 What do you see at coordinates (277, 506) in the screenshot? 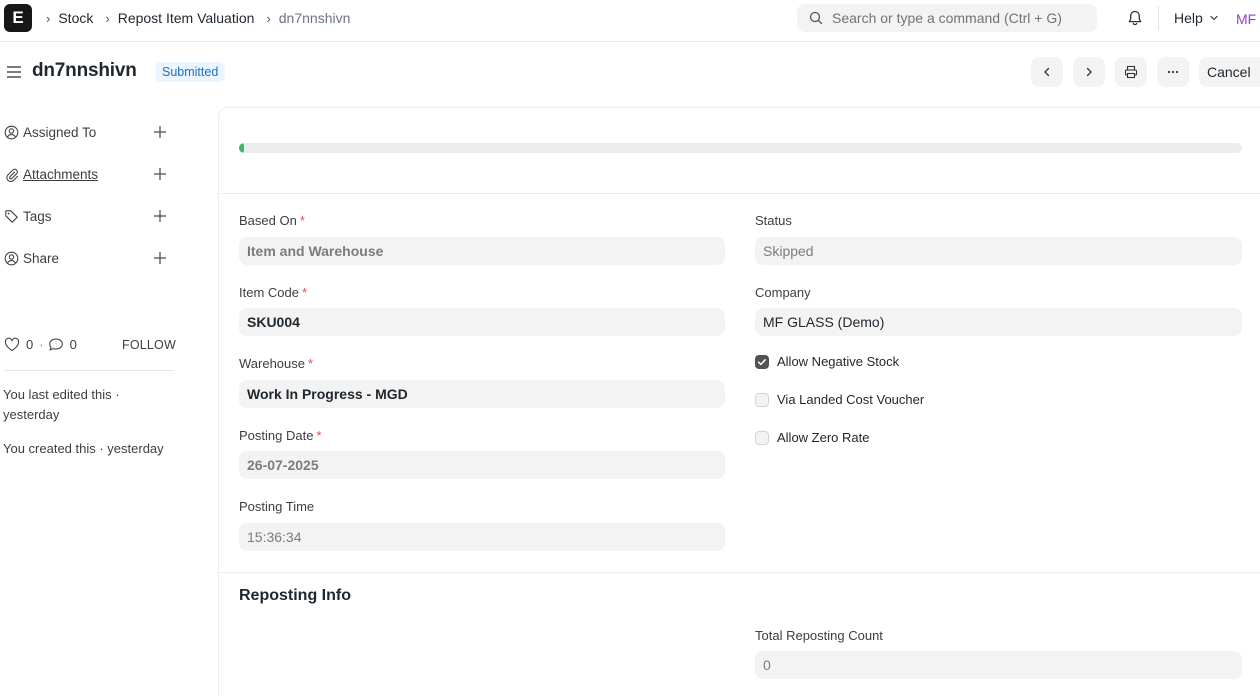
I see `posting-time-label: Posting Time` at bounding box center [277, 506].